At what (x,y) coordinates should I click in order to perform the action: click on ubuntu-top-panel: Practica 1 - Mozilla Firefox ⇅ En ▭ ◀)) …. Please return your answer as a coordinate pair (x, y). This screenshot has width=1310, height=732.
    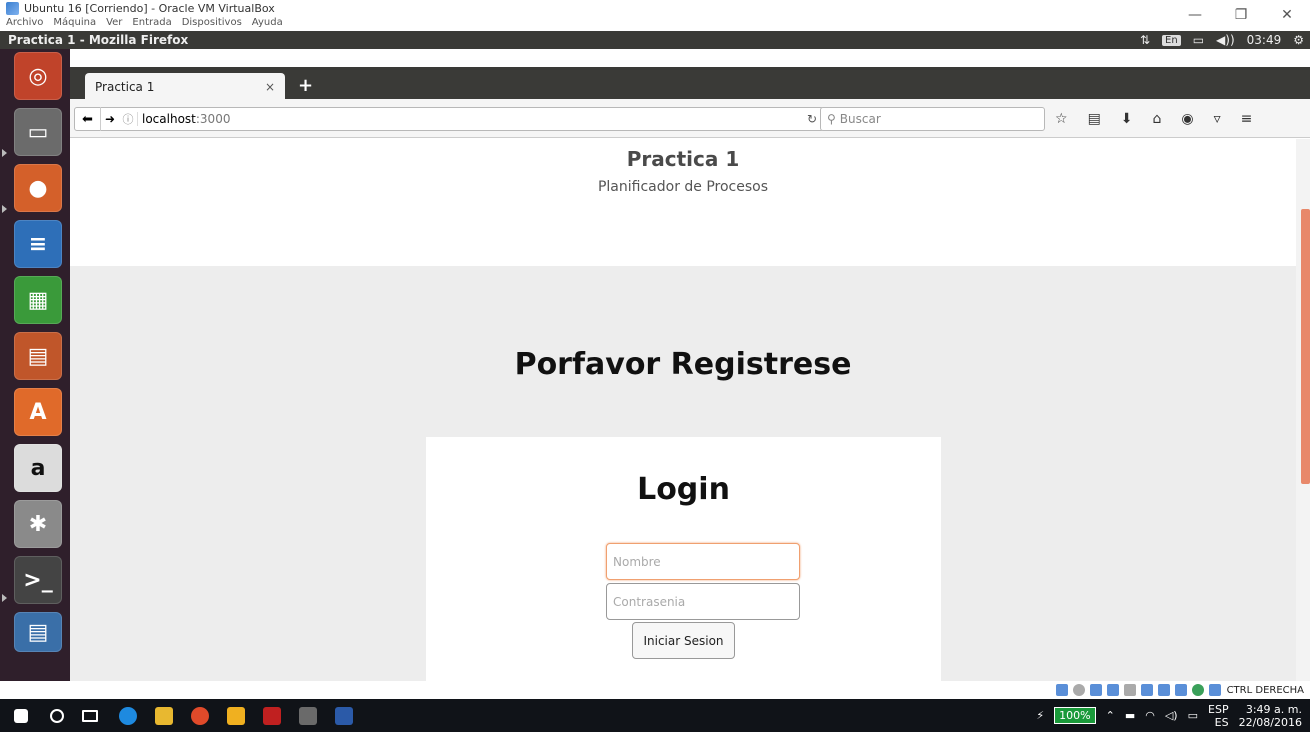
    Looking at the image, I should click on (655, 40).